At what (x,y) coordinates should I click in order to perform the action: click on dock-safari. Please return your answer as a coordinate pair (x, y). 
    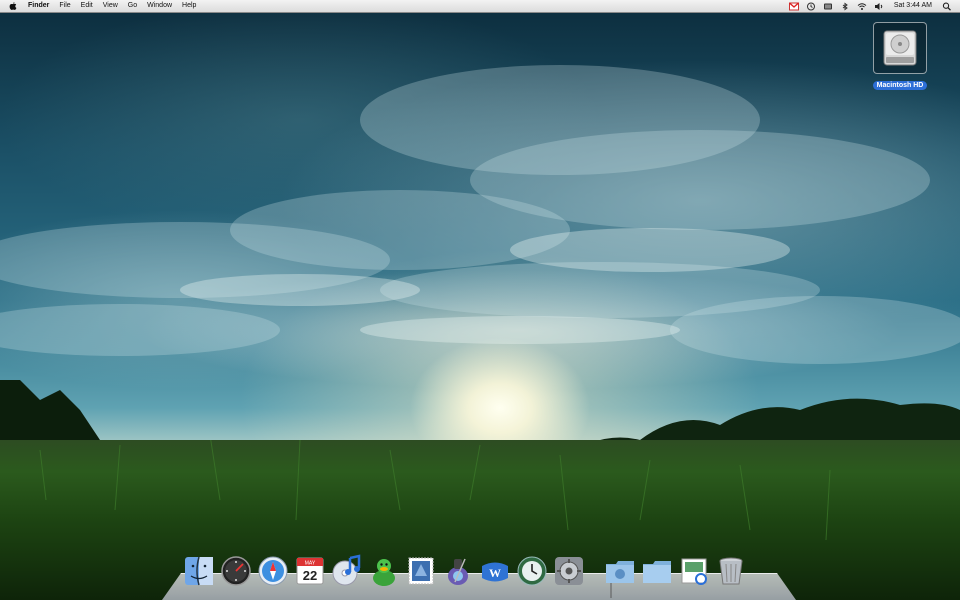
    Looking at the image, I should click on (273, 571).